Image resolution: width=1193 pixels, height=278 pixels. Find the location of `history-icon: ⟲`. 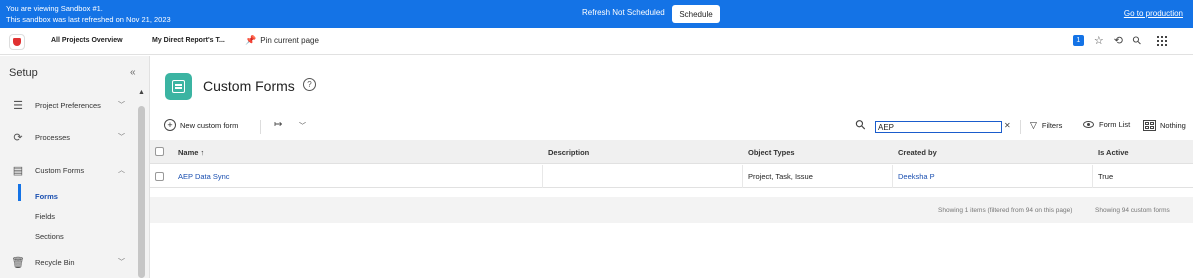

history-icon: ⟲ is located at coordinates (1118, 40).